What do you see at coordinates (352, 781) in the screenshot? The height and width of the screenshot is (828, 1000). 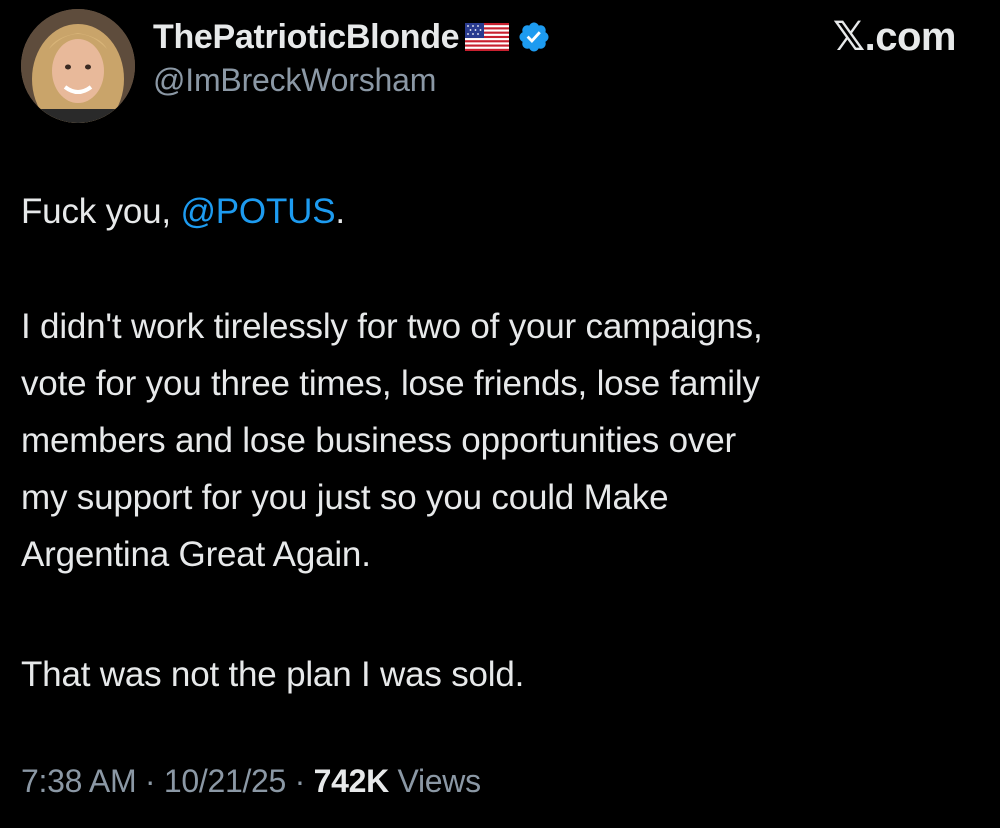 I see `views-count: 742K` at bounding box center [352, 781].